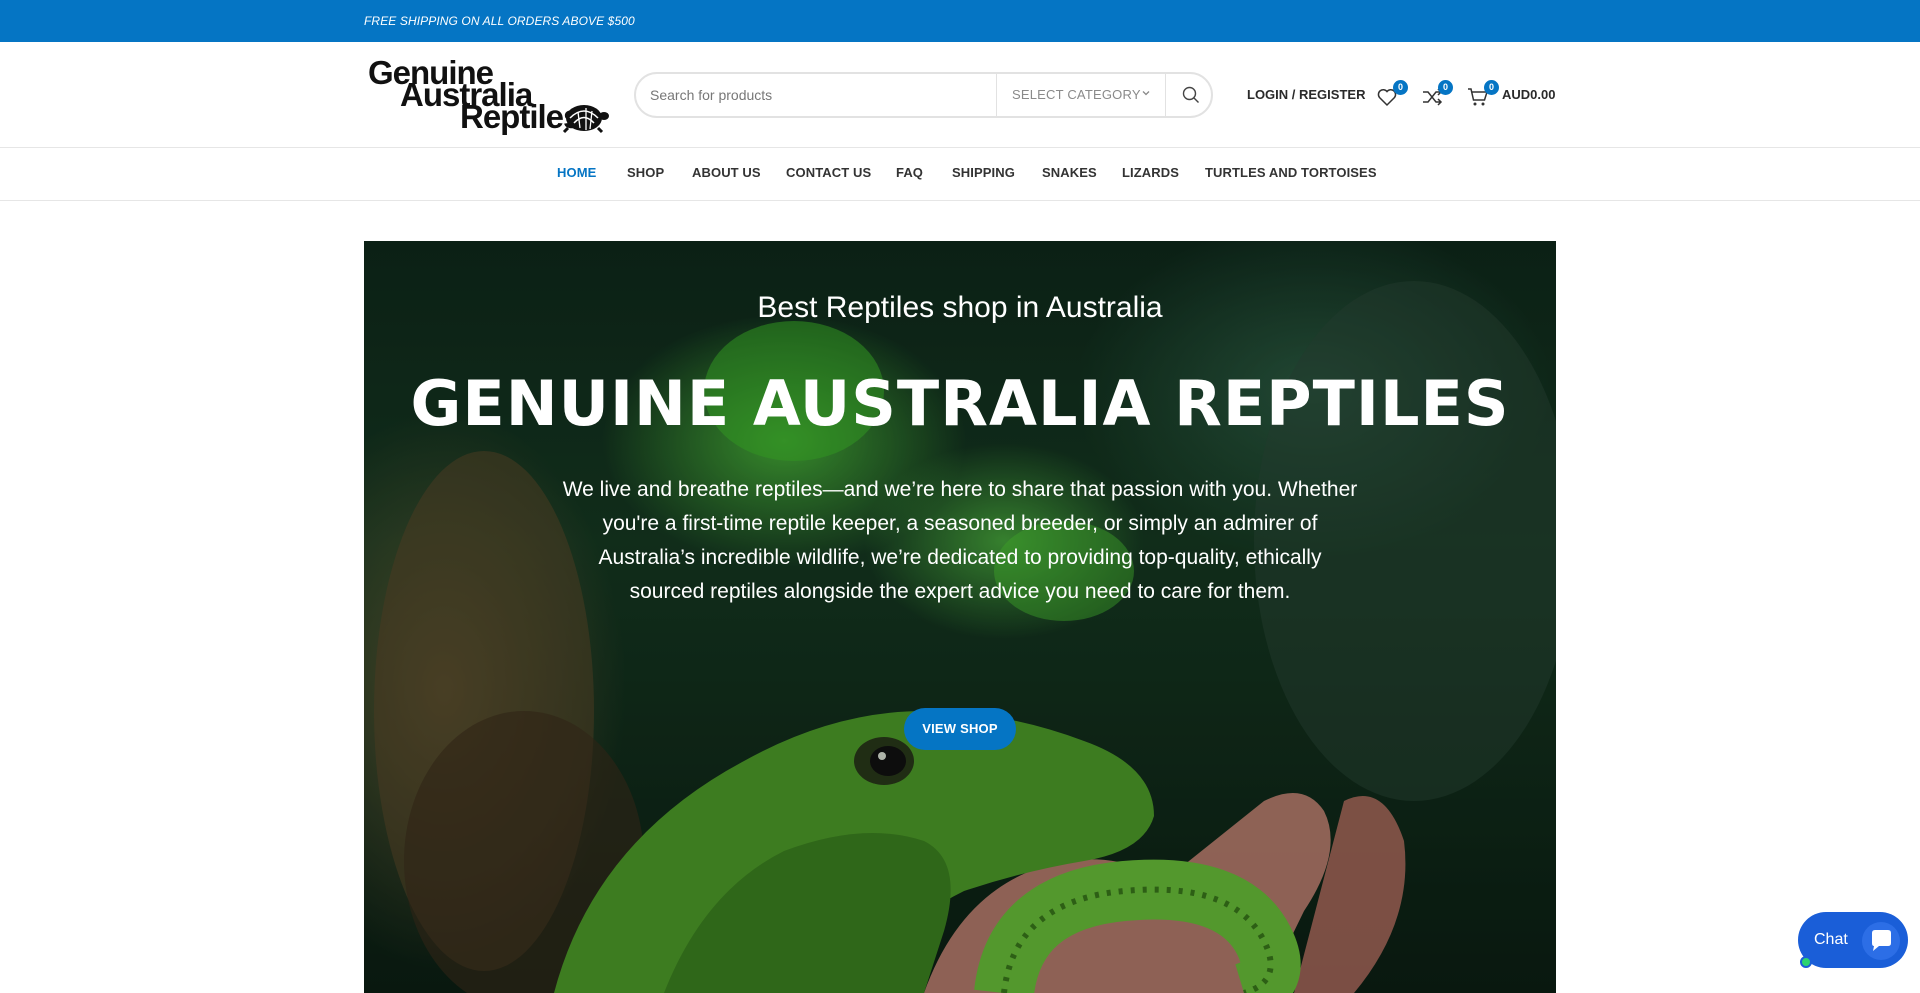 The image size is (1920, 993). Describe the element at coordinates (1146, 93) in the screenshot. I see `chevron-down-icon` at that location.